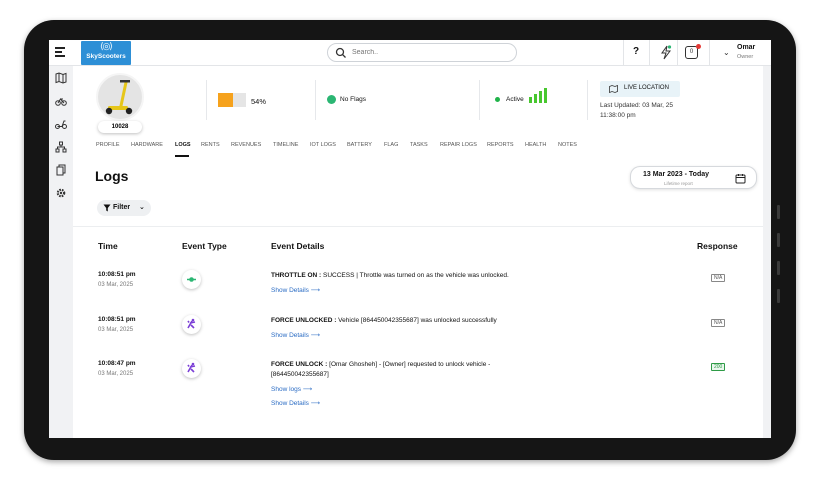 This screenshot has width=819, height=478. What do you see at coordinates (340, 52) in the screenshot?
I see `search-icon` at bounding box center [340, 52].